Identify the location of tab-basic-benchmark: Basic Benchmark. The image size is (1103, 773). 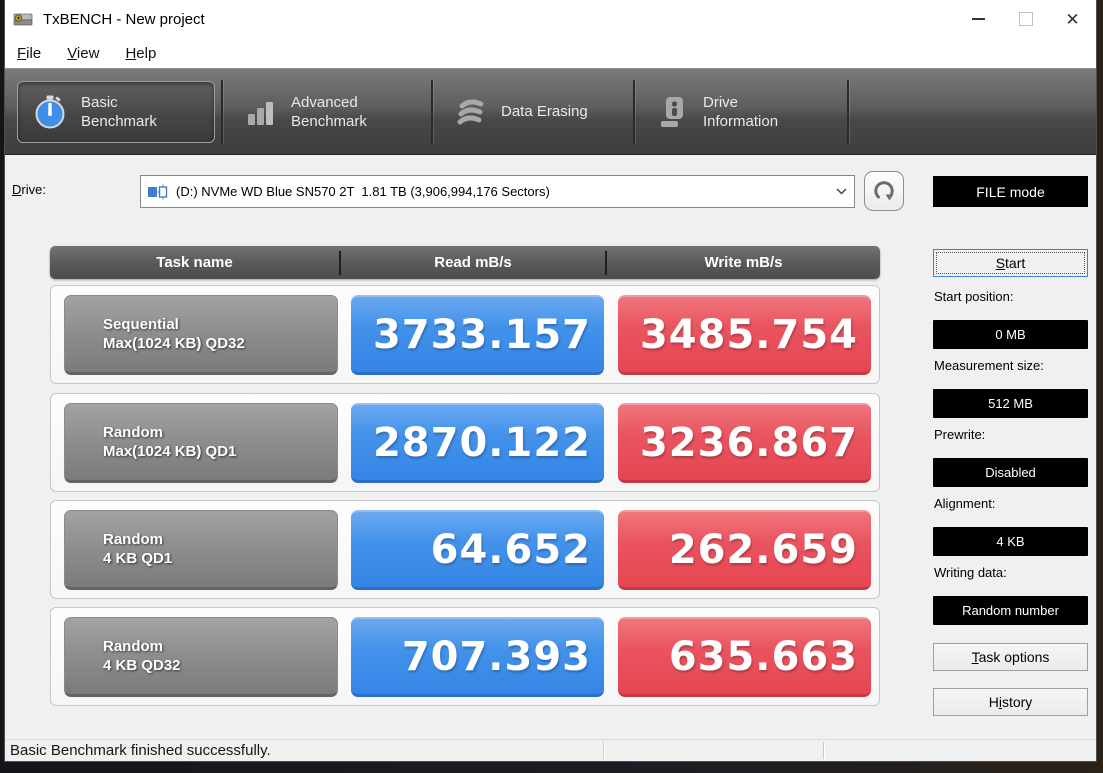
(116, 111).